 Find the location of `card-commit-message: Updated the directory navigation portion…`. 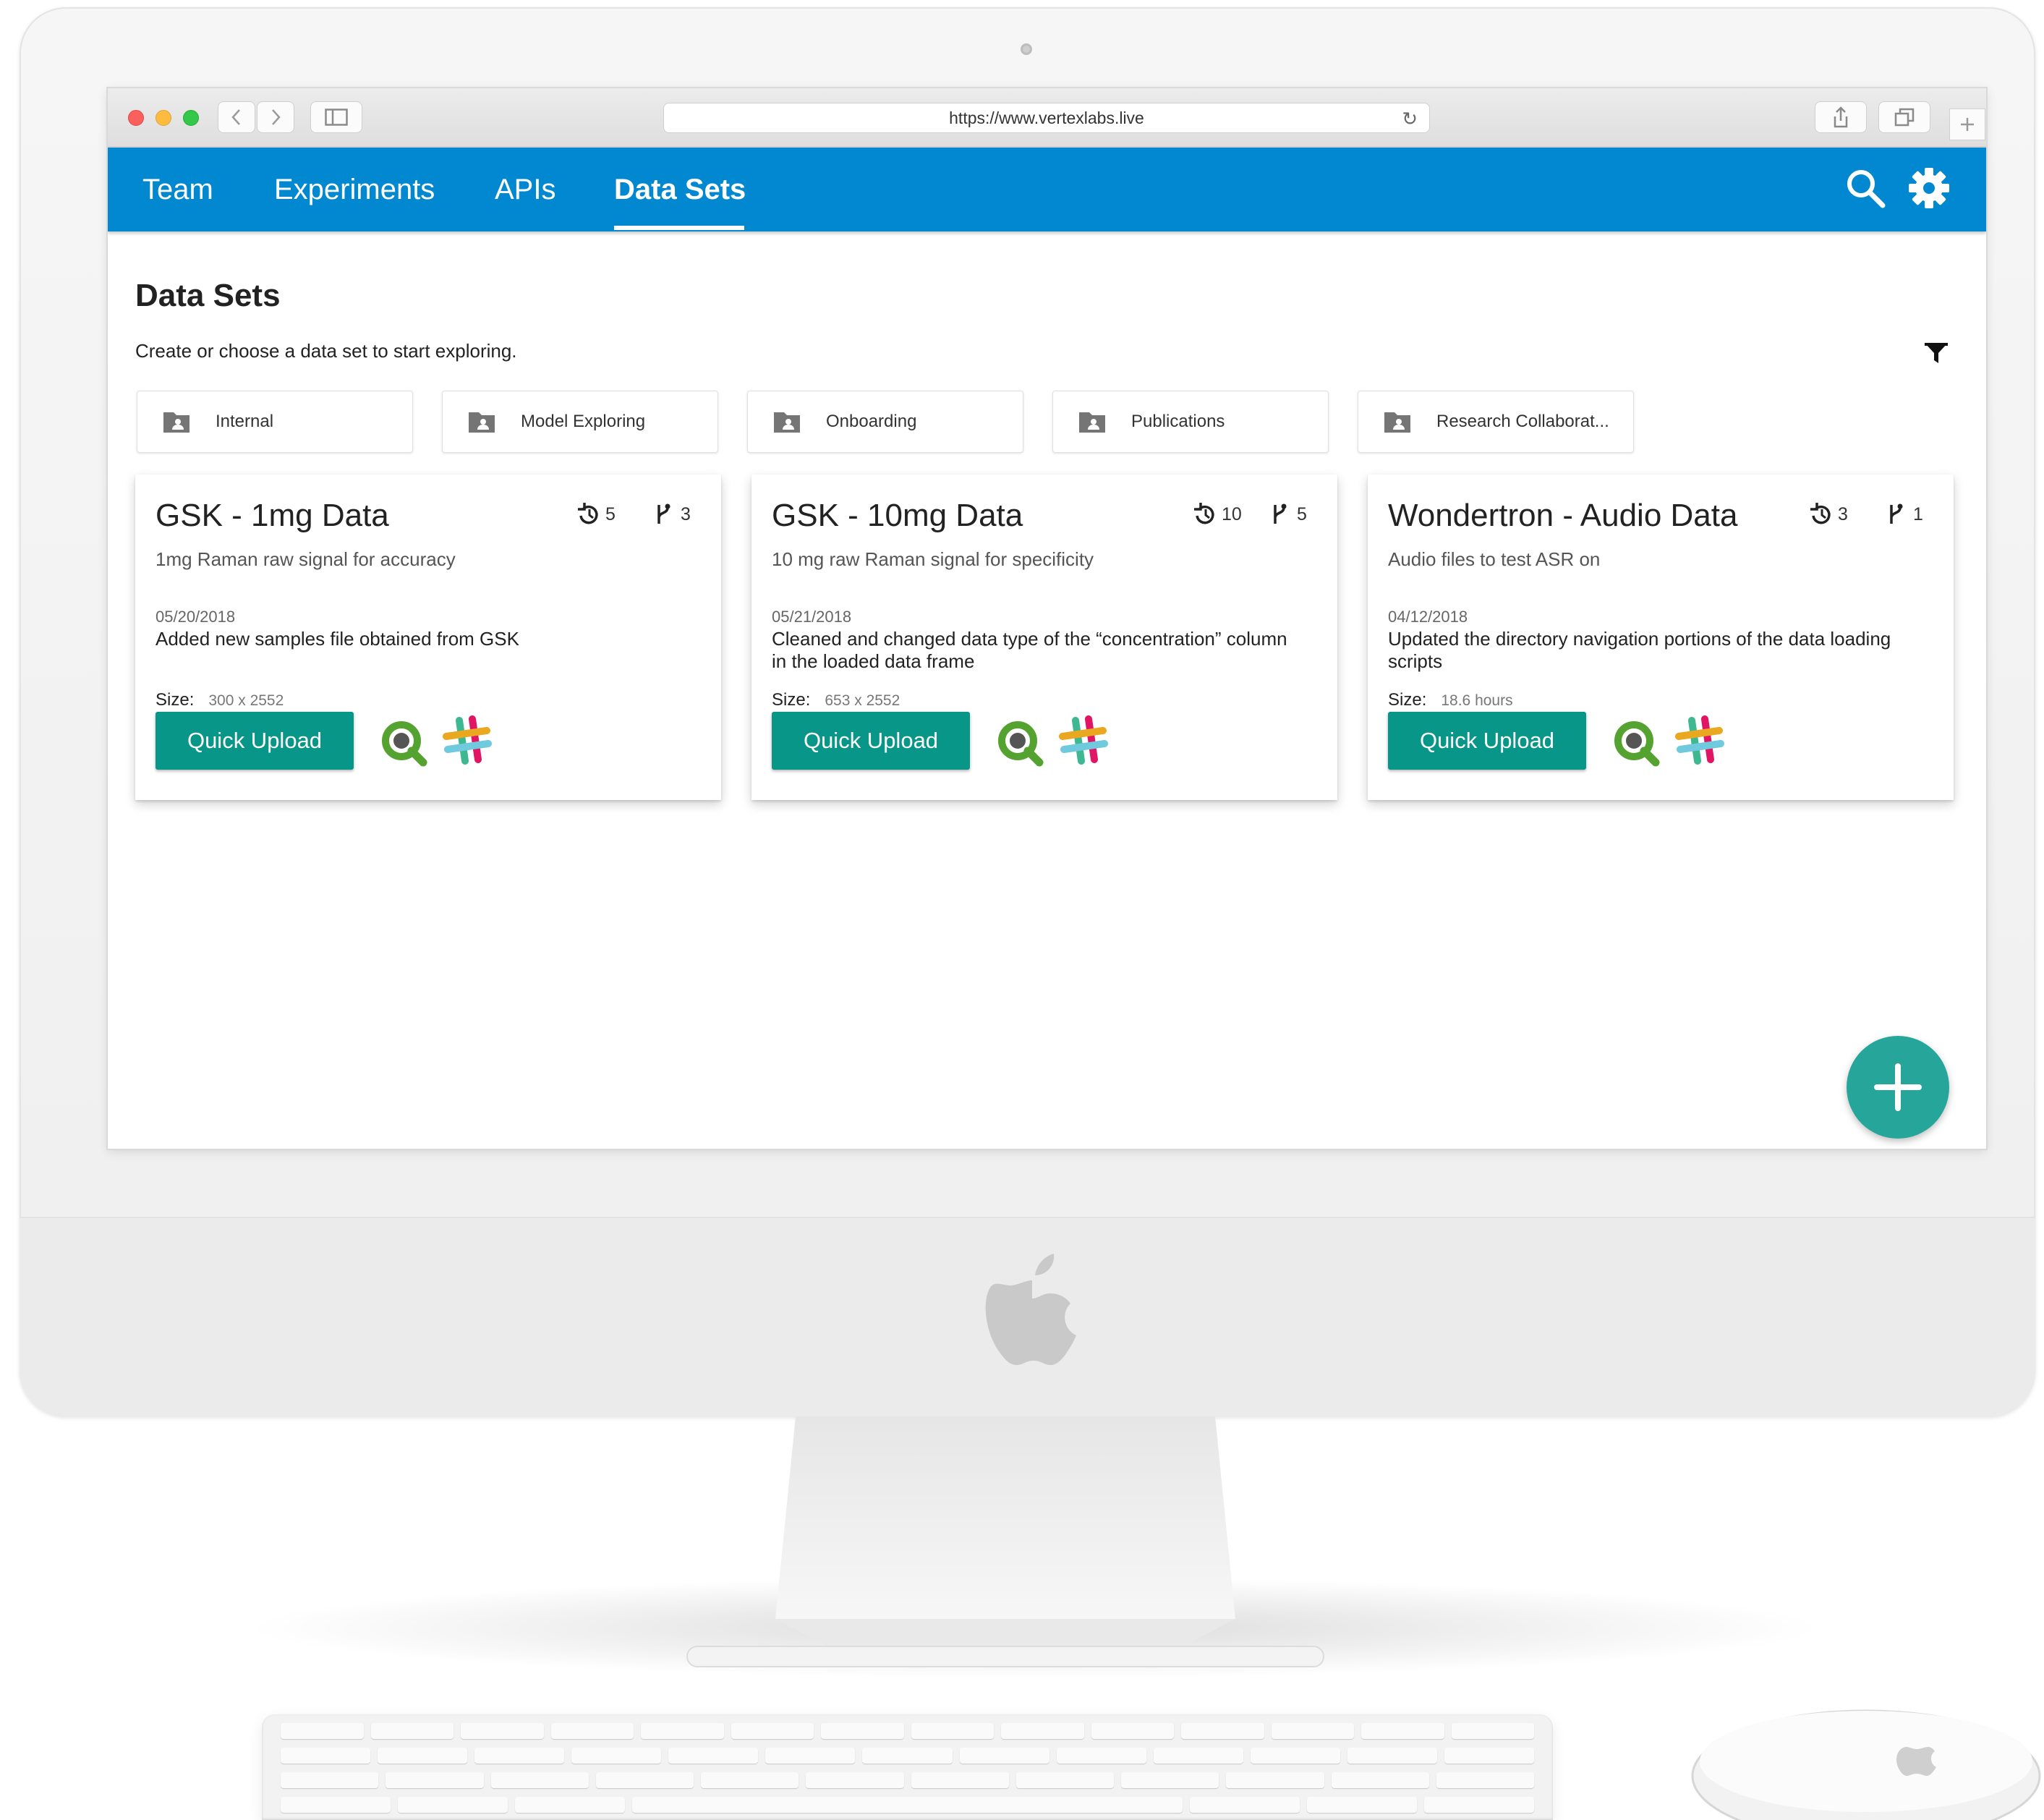

card-commit-message: Updated the directory navigation portion… is located at coordinates (1639, 650).